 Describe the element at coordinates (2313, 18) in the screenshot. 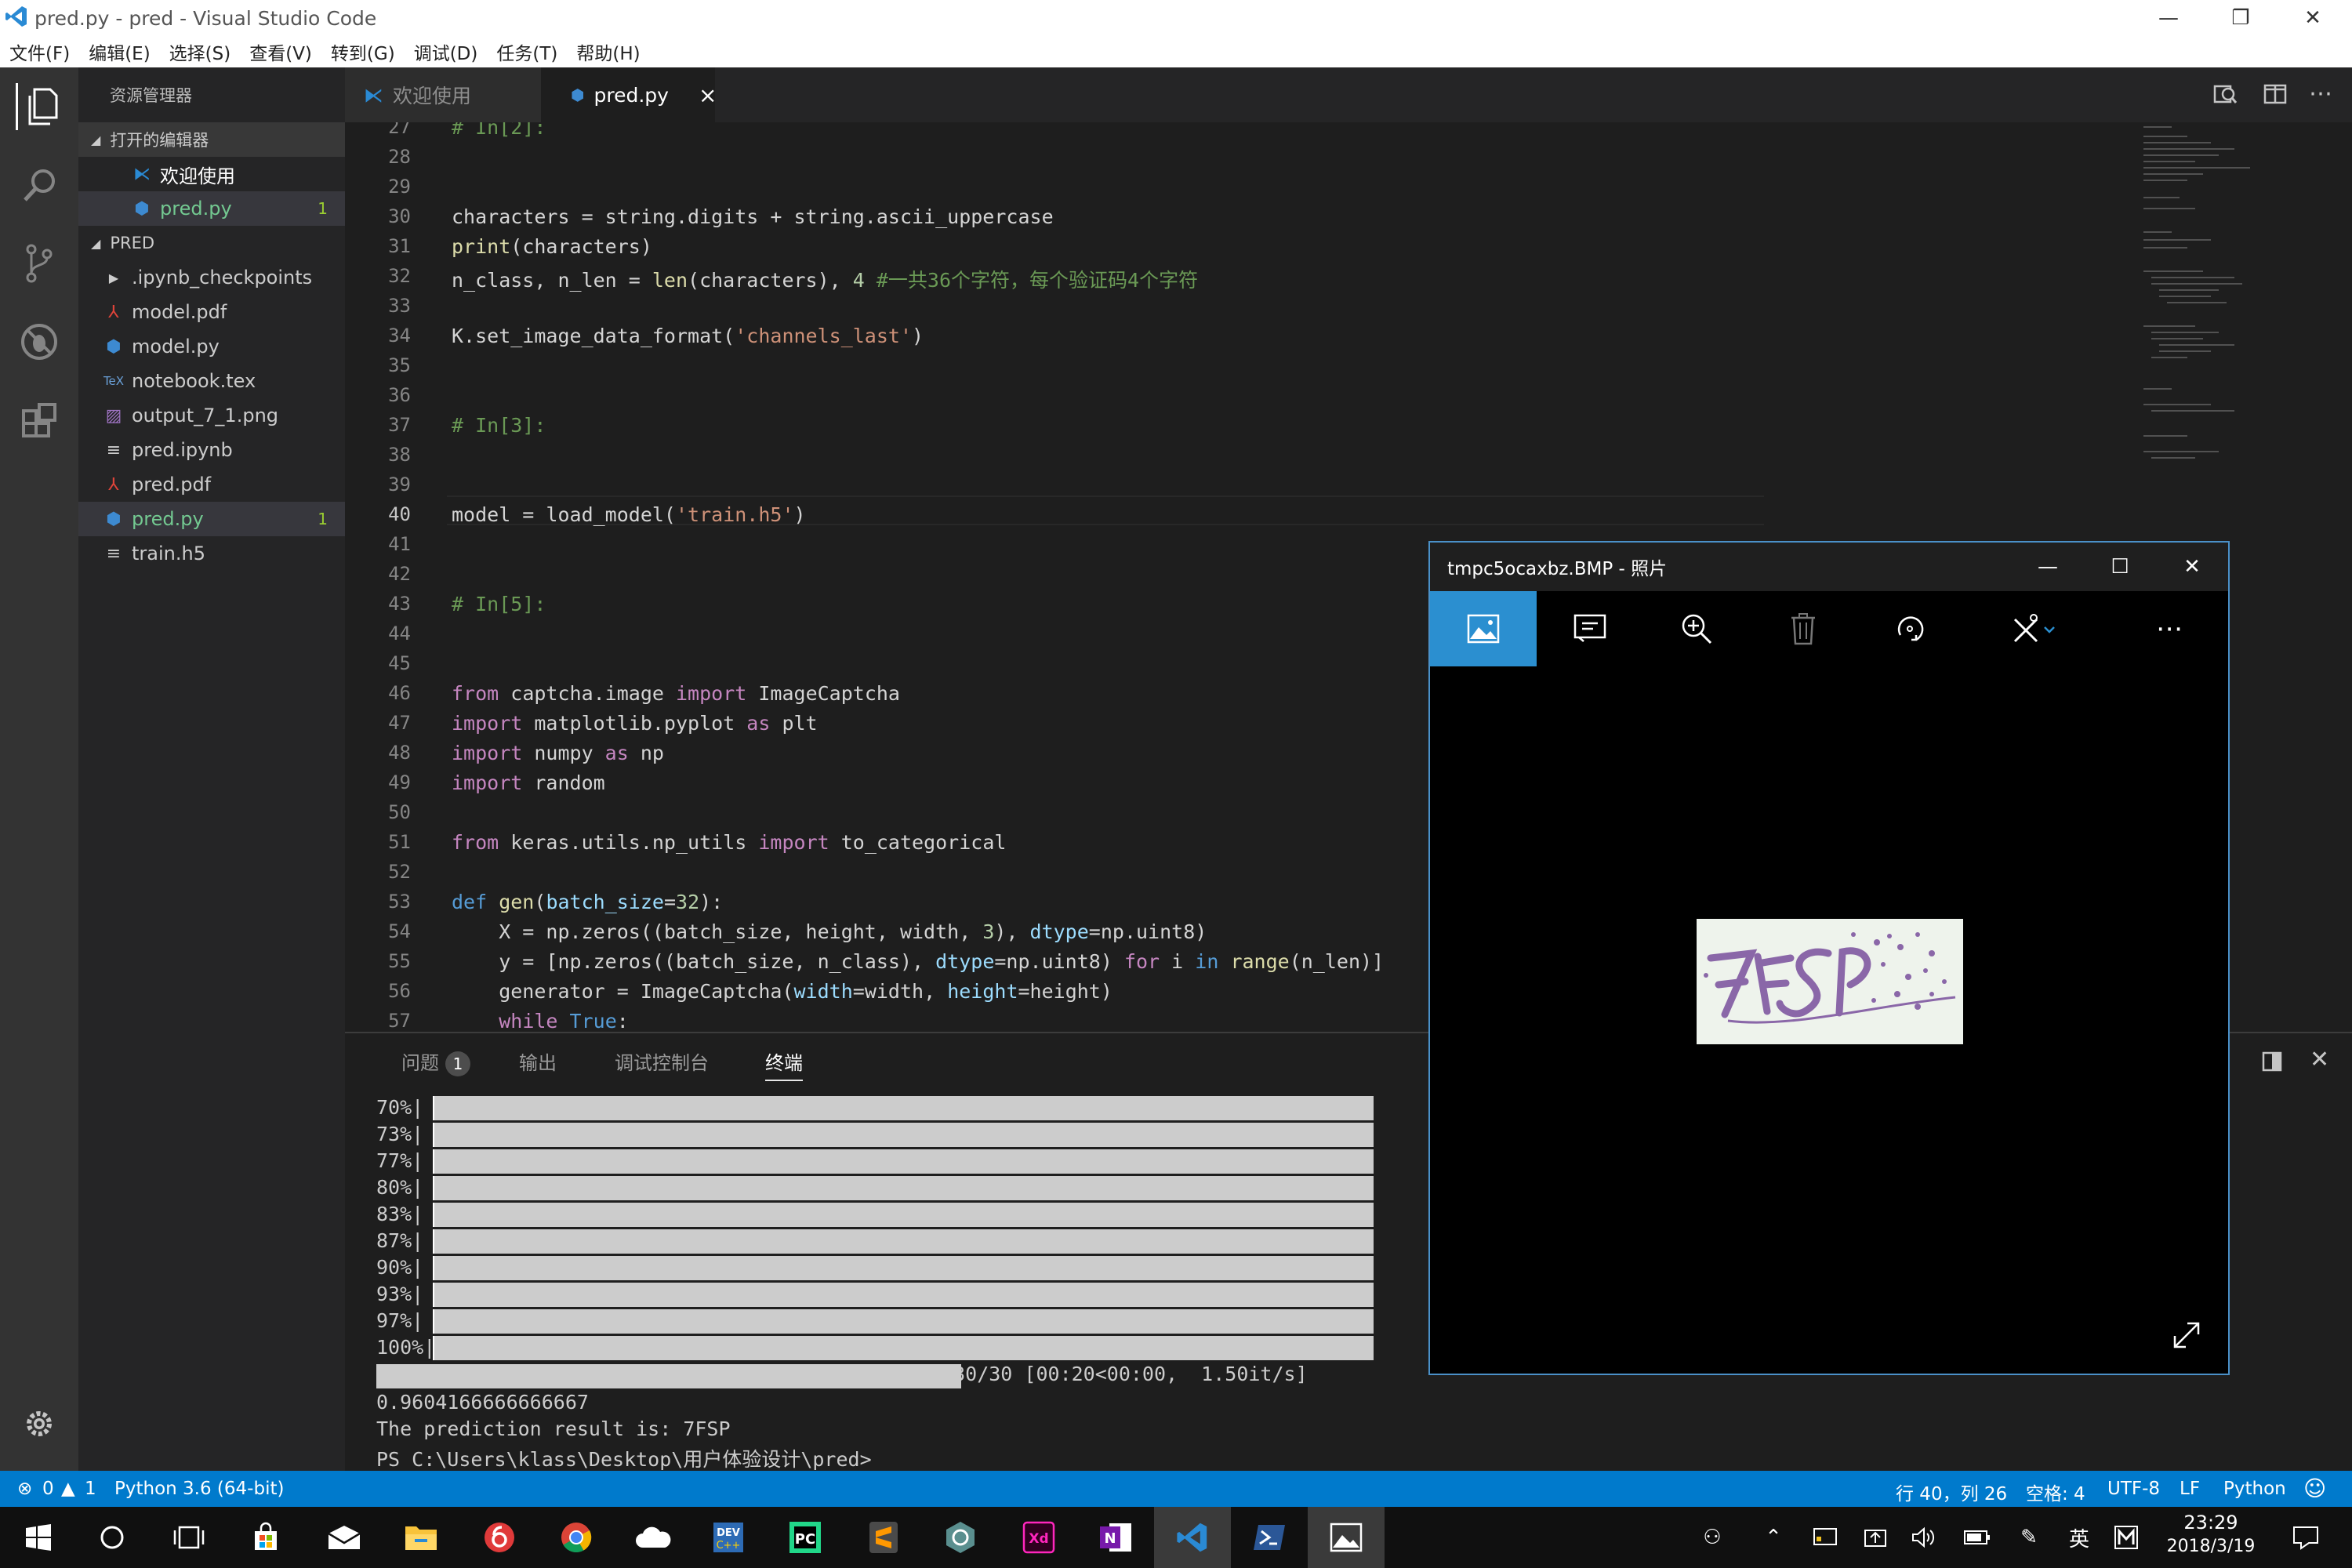

I see `close-window-button: ✕` at that location.